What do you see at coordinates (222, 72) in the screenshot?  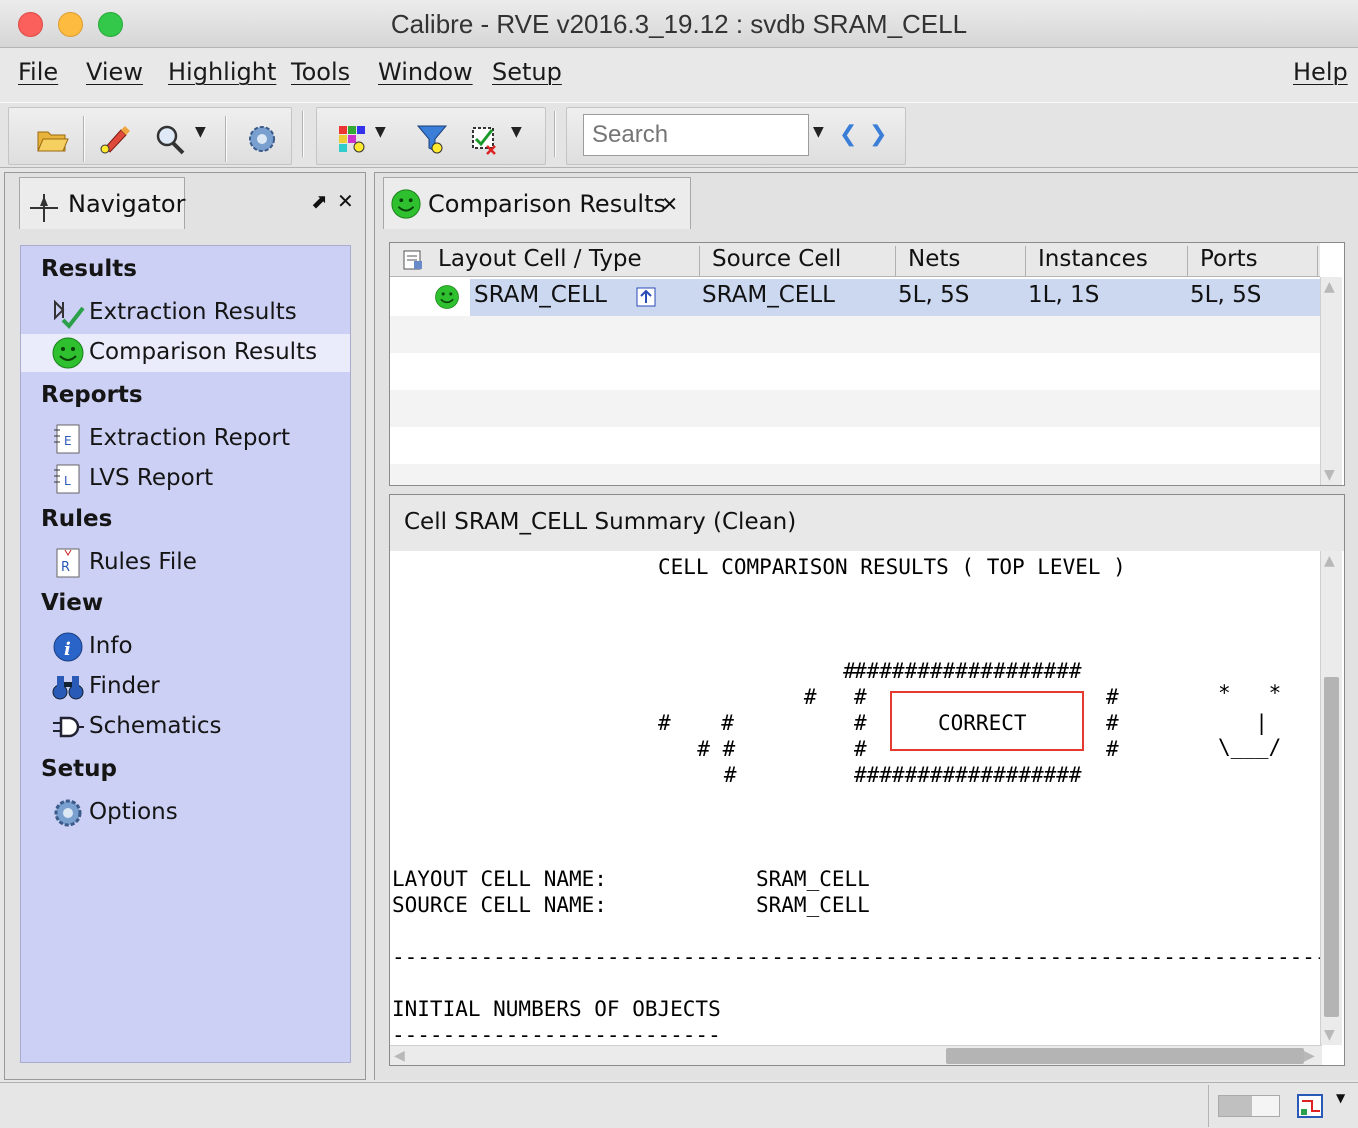 I see `menu-highlight: Highlight` at bounding box center [222, 72].